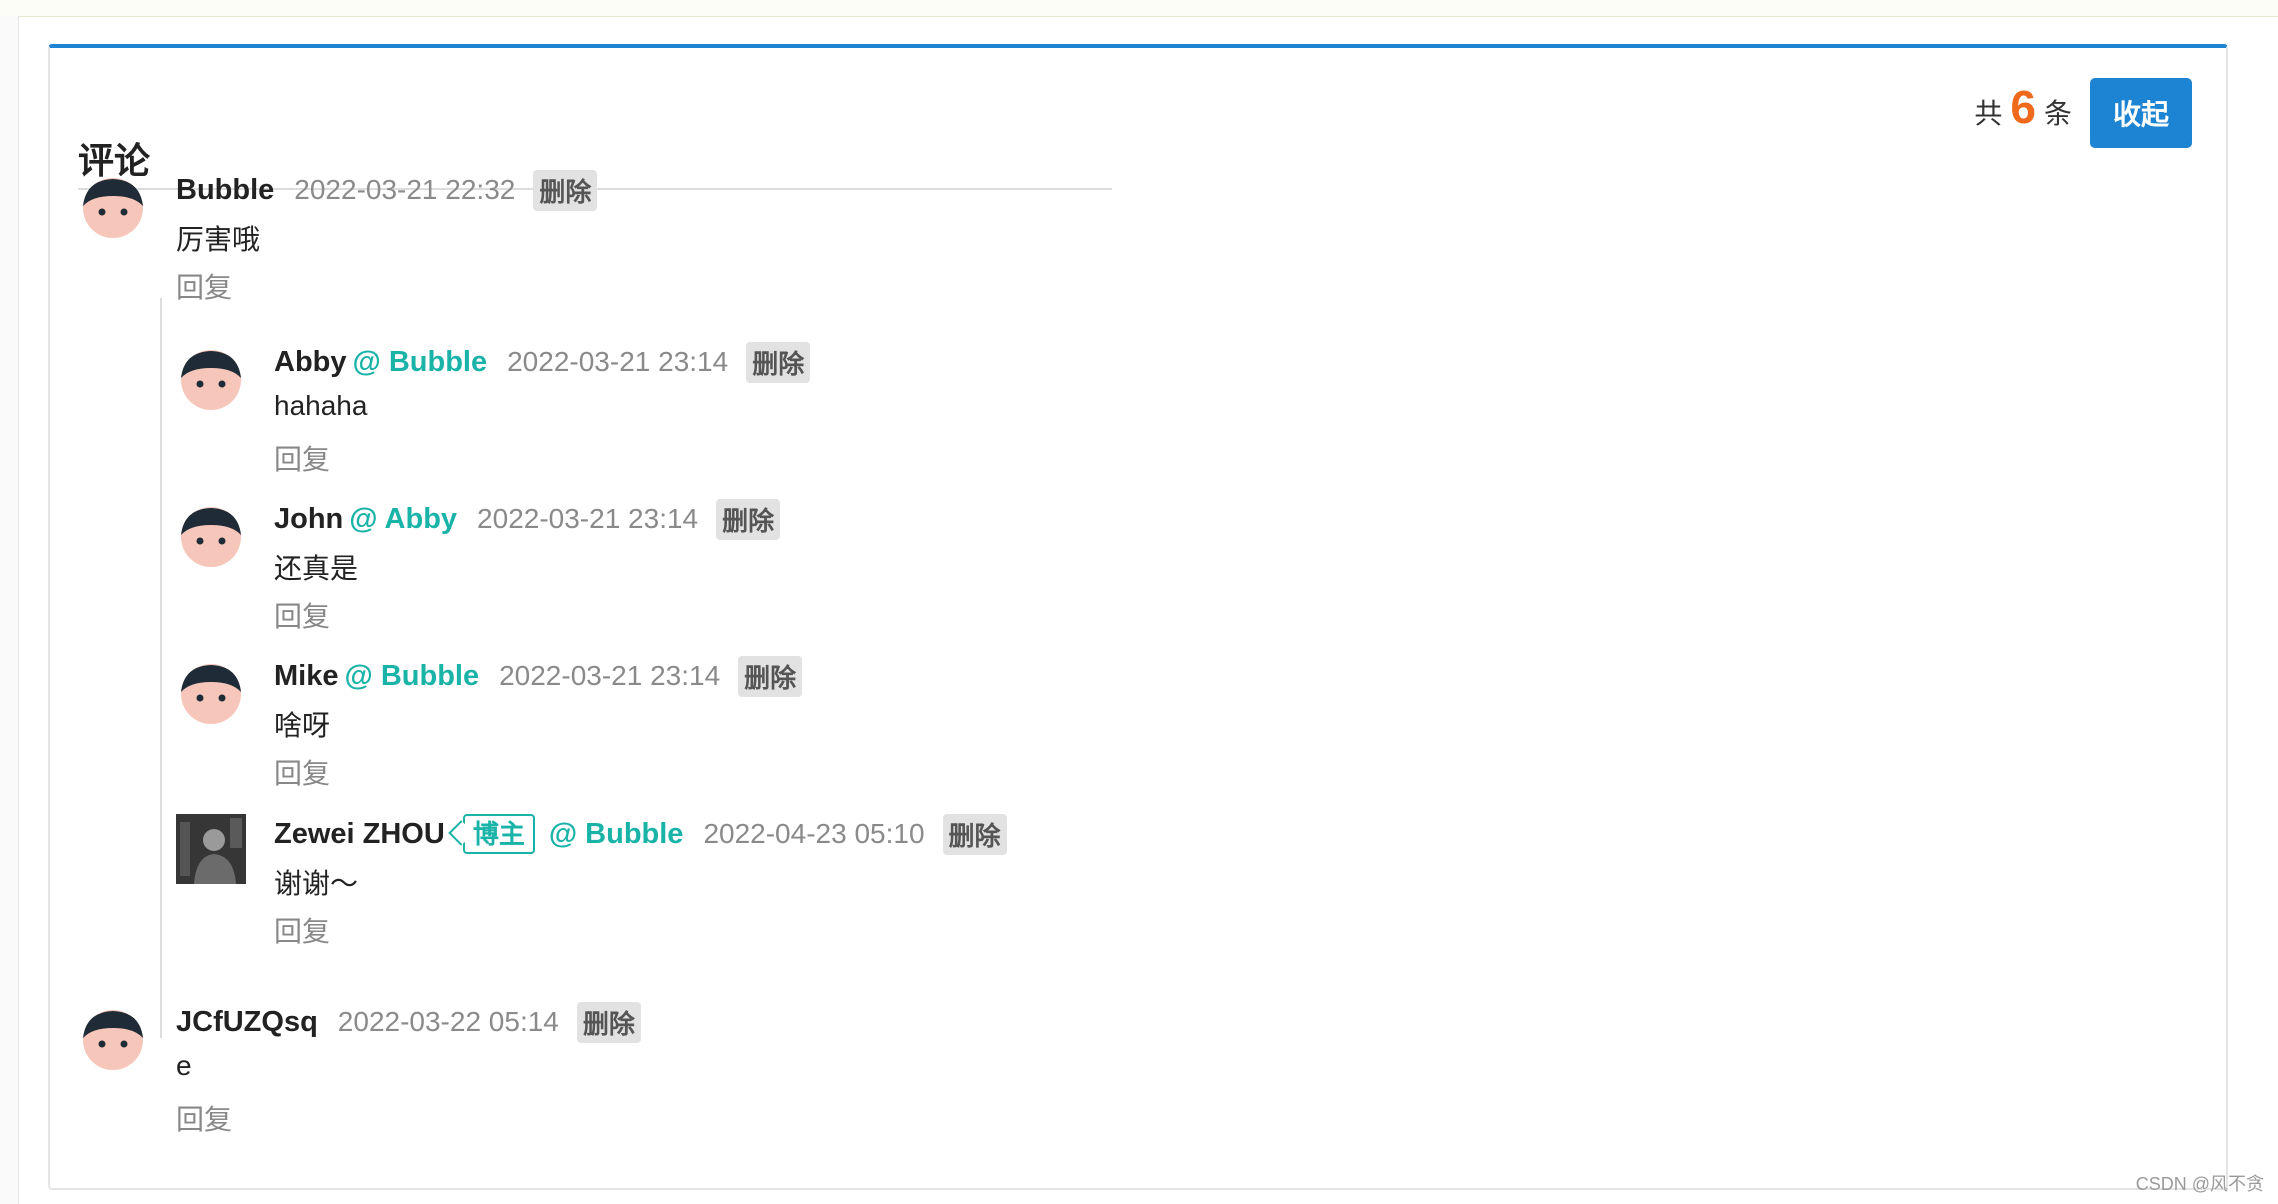 The width and height of the screenshot is (2278, 1204). What do you see at coordinates (321, 405) in the screenshot?
I see `comment-text: hahaha` at bounding box center [321, 405].